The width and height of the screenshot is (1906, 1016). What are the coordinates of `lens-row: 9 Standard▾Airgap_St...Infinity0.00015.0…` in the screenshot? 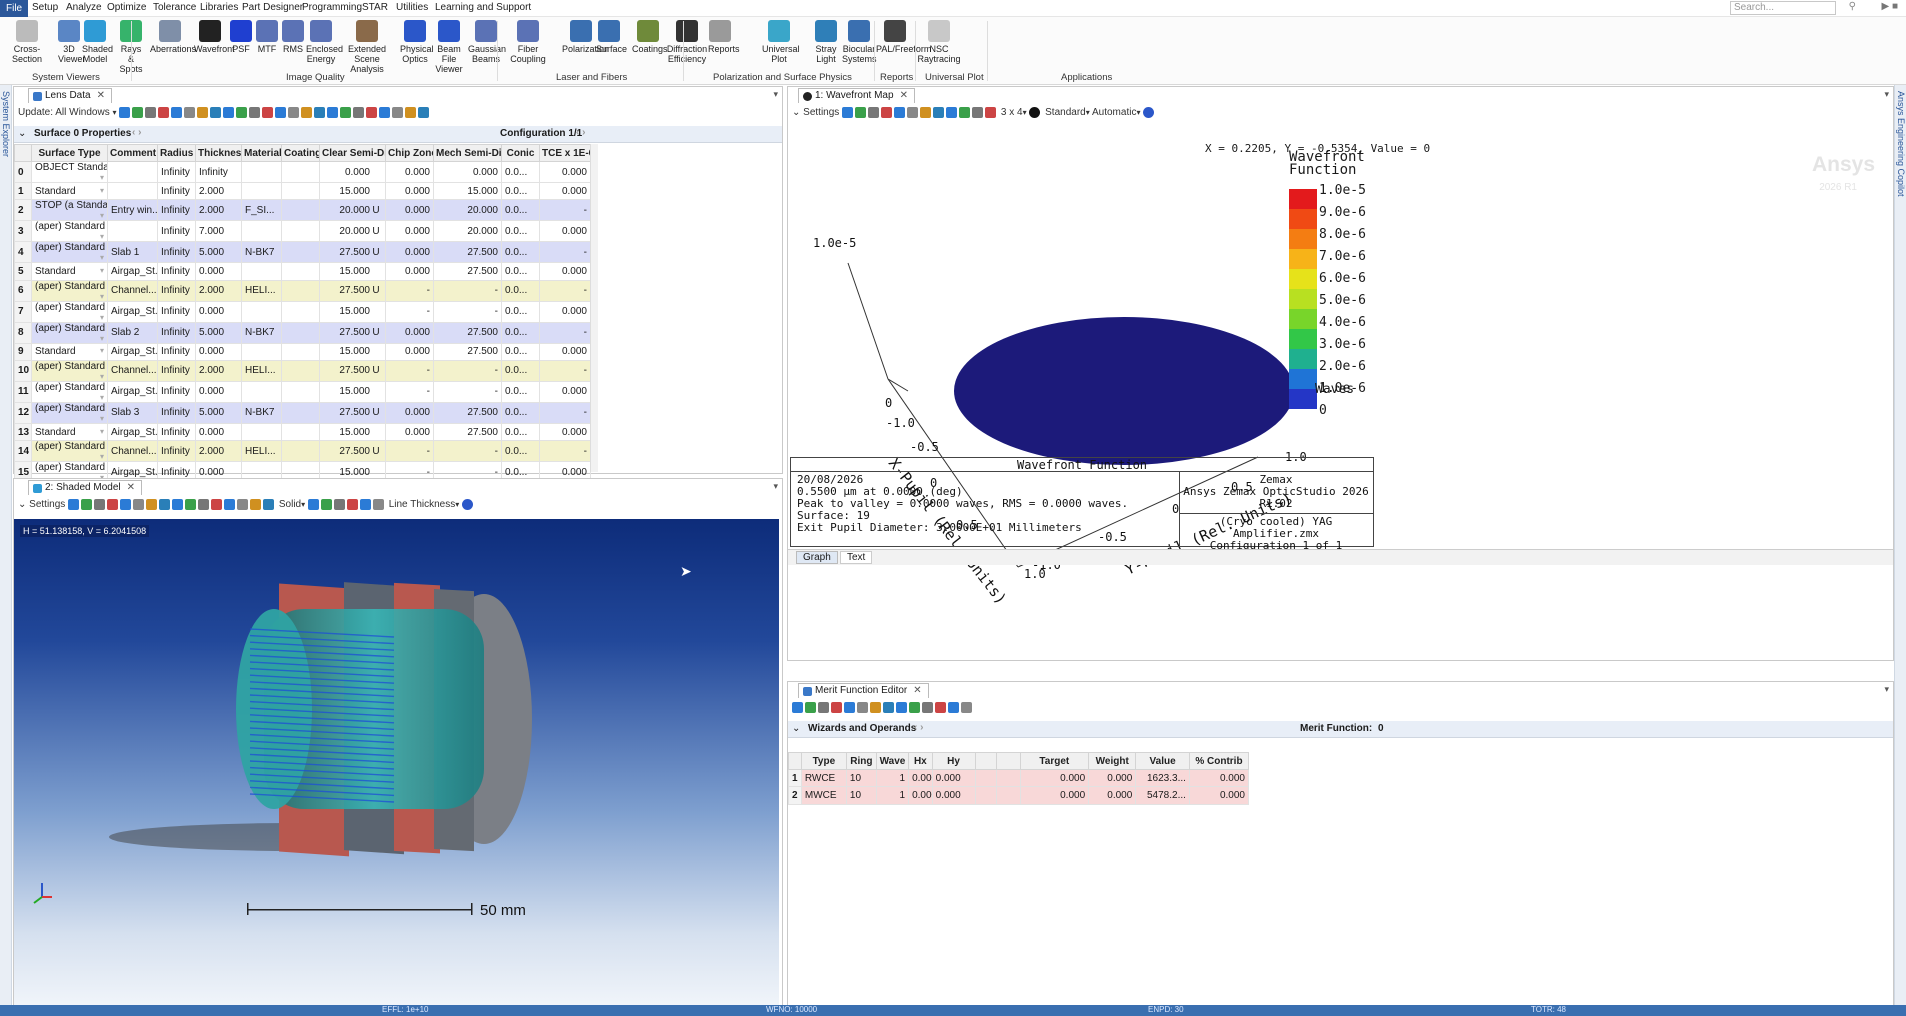 It's located at (302, 351).